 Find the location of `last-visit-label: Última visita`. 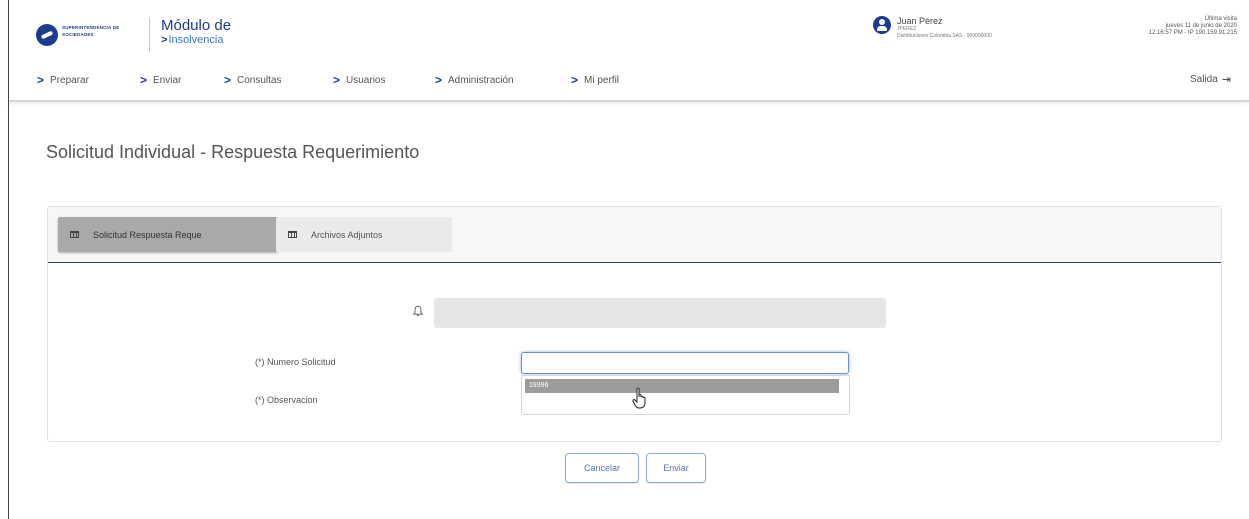

last-visit-label: Última visita is located at coordinates (1220, 19).